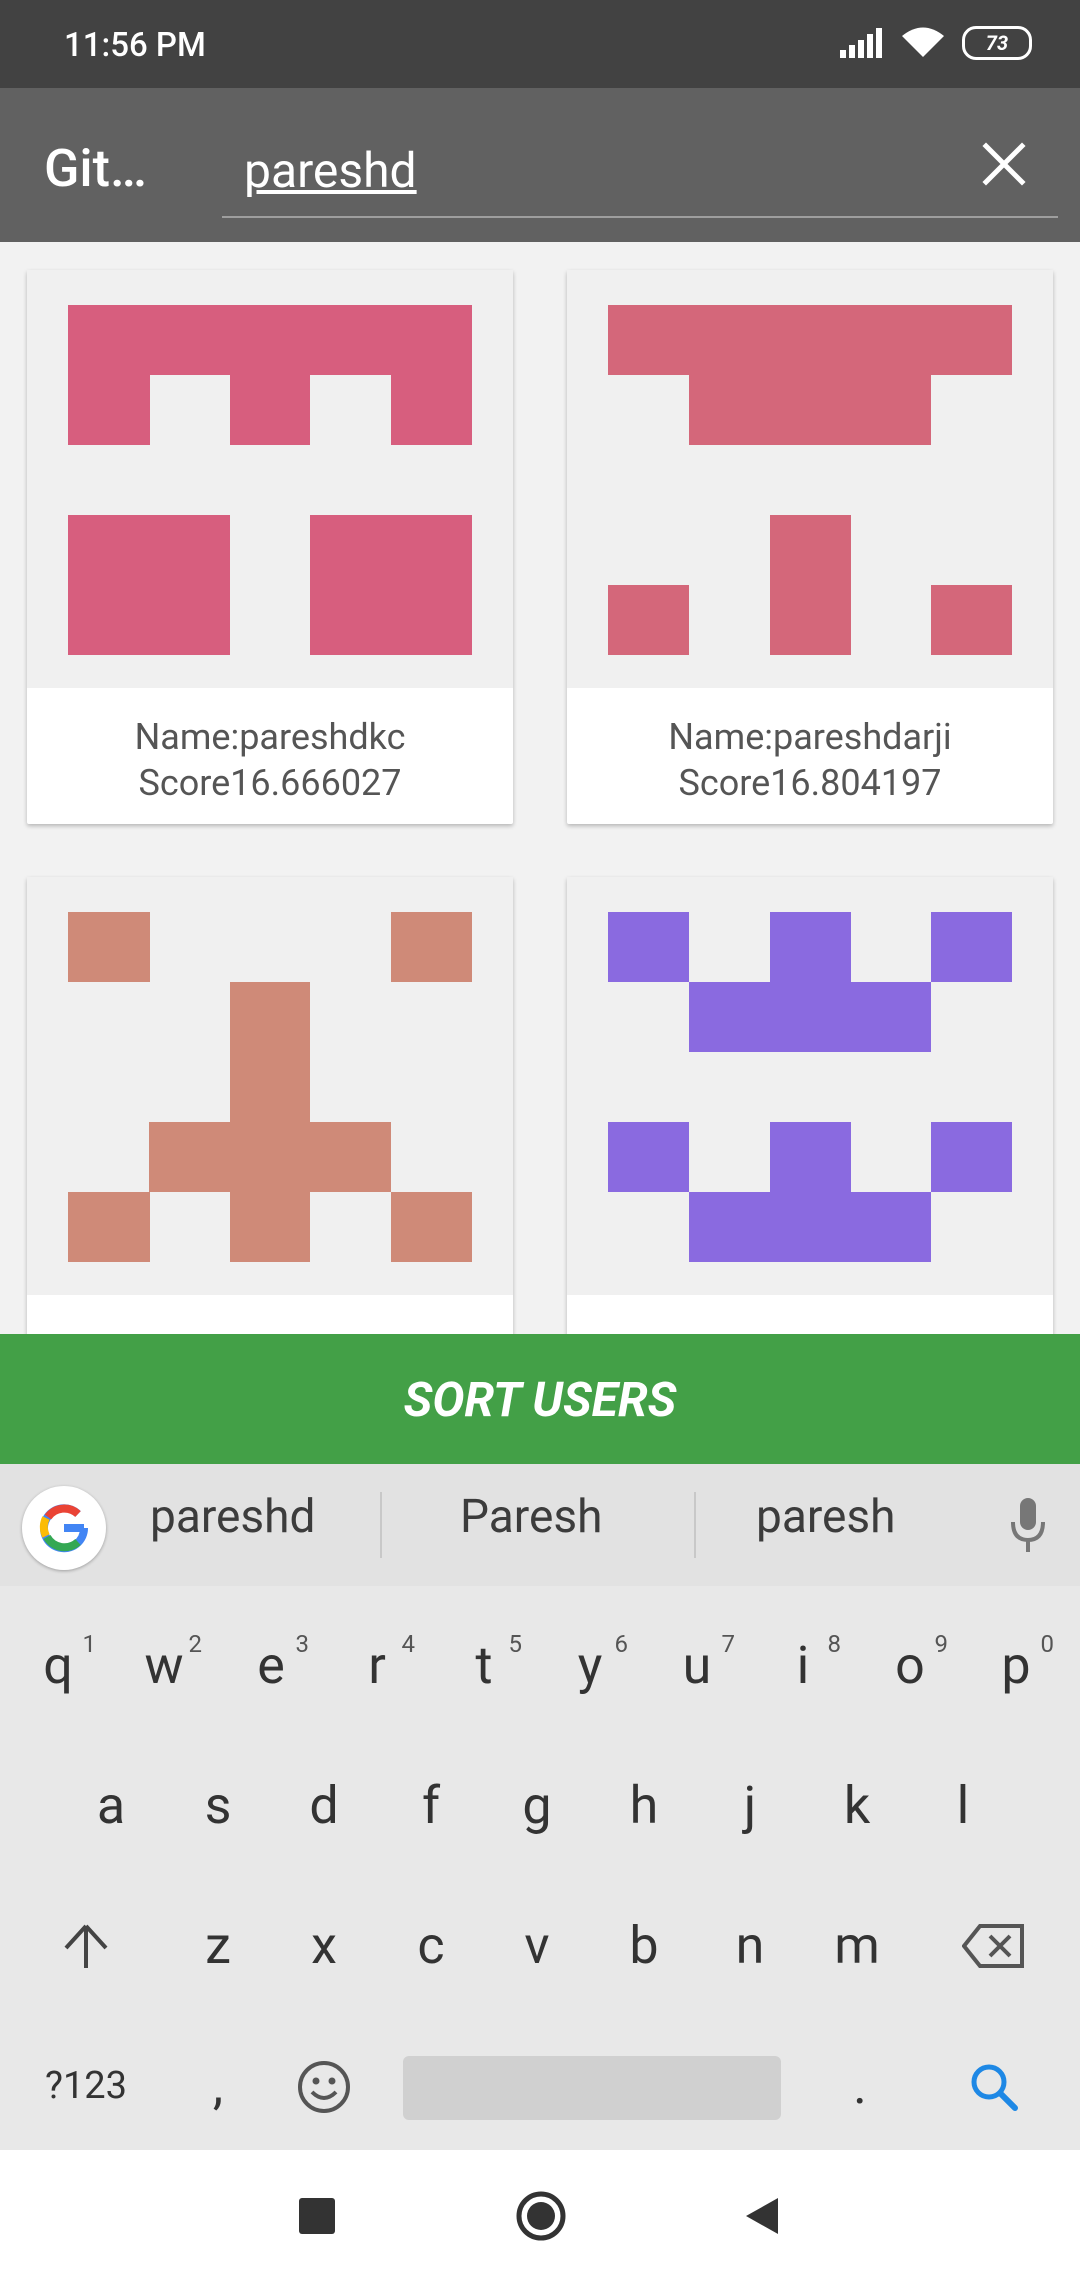 The height and width of the screenshot is (2280, 1080). What do you see at coordinates (408, 1644) in the screenshot?
I see `key-hint: 4` at bounding box center [408, 1644].